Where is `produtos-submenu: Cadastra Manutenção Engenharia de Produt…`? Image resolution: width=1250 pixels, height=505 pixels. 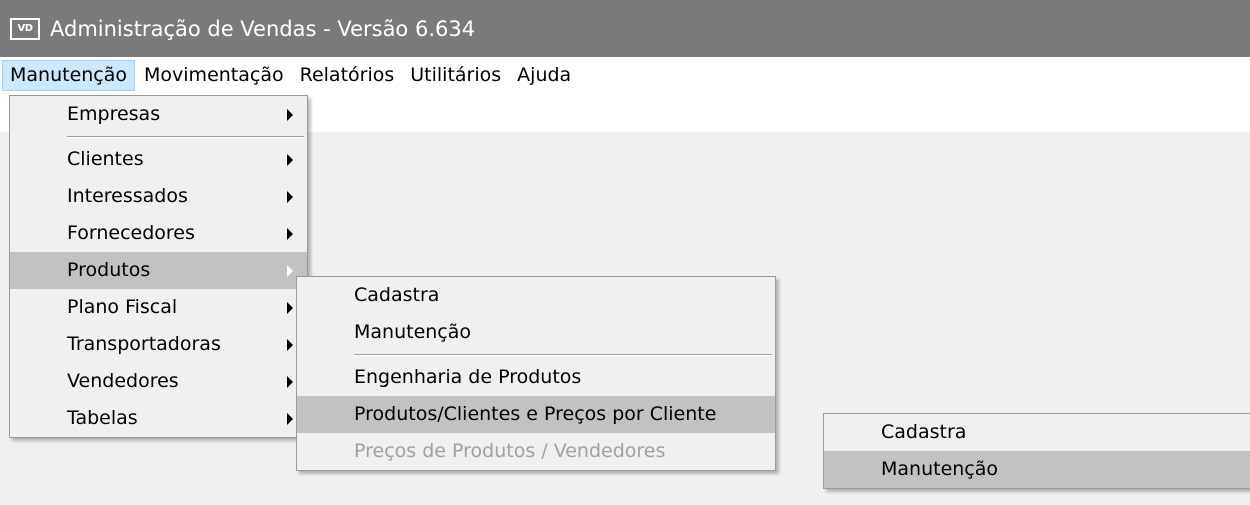 produtos-submenu: Cadastra Manutenção Engenharia de Produt… is located at coordinates (536, 373).